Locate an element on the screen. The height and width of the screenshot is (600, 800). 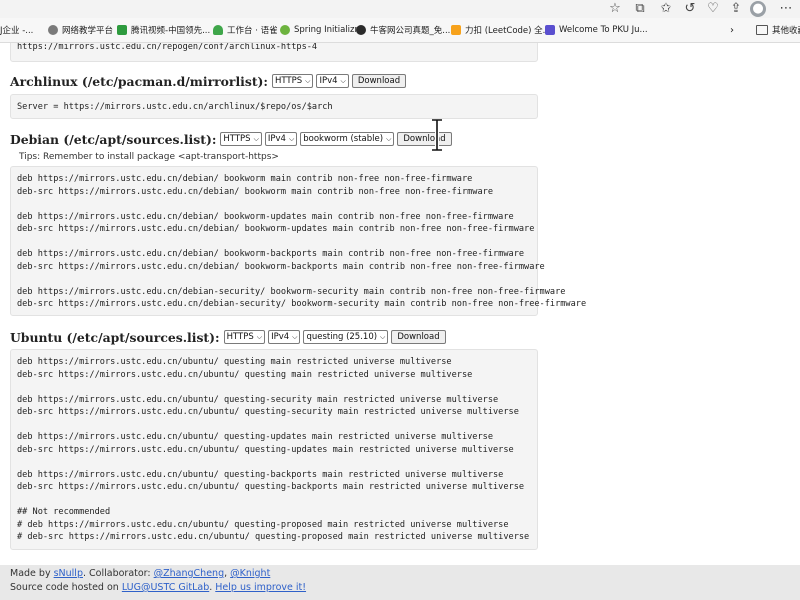
collaborator-link: @Knight is located at coordinates (250, 573).